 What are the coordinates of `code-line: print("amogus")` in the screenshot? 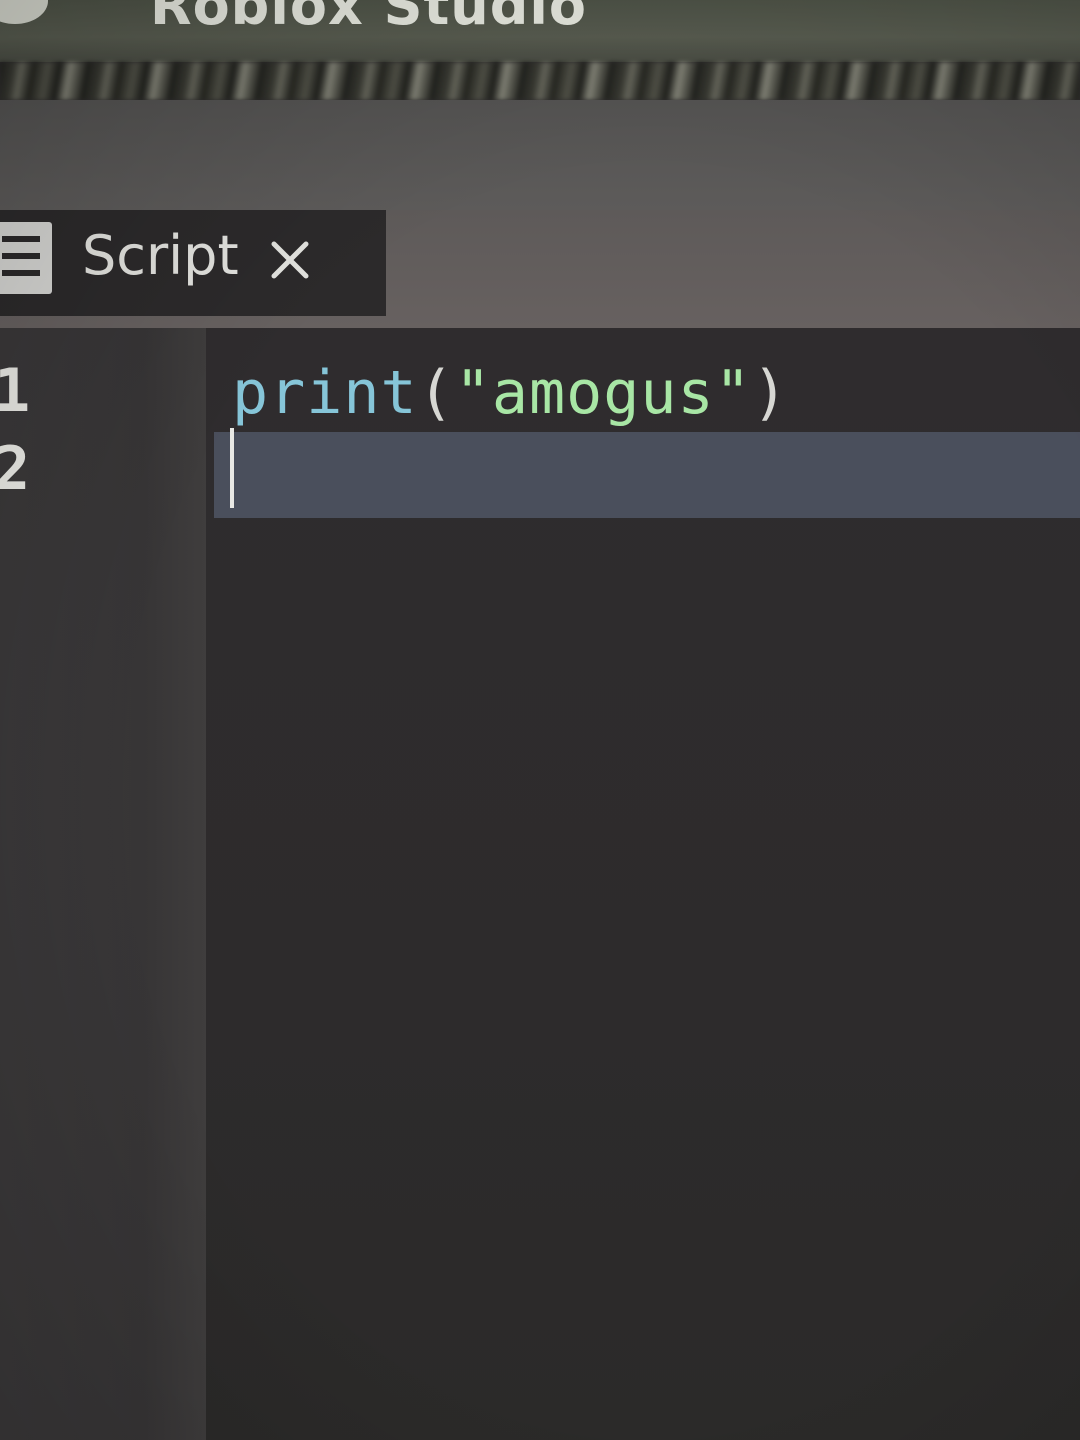 It's located at (510, 393).